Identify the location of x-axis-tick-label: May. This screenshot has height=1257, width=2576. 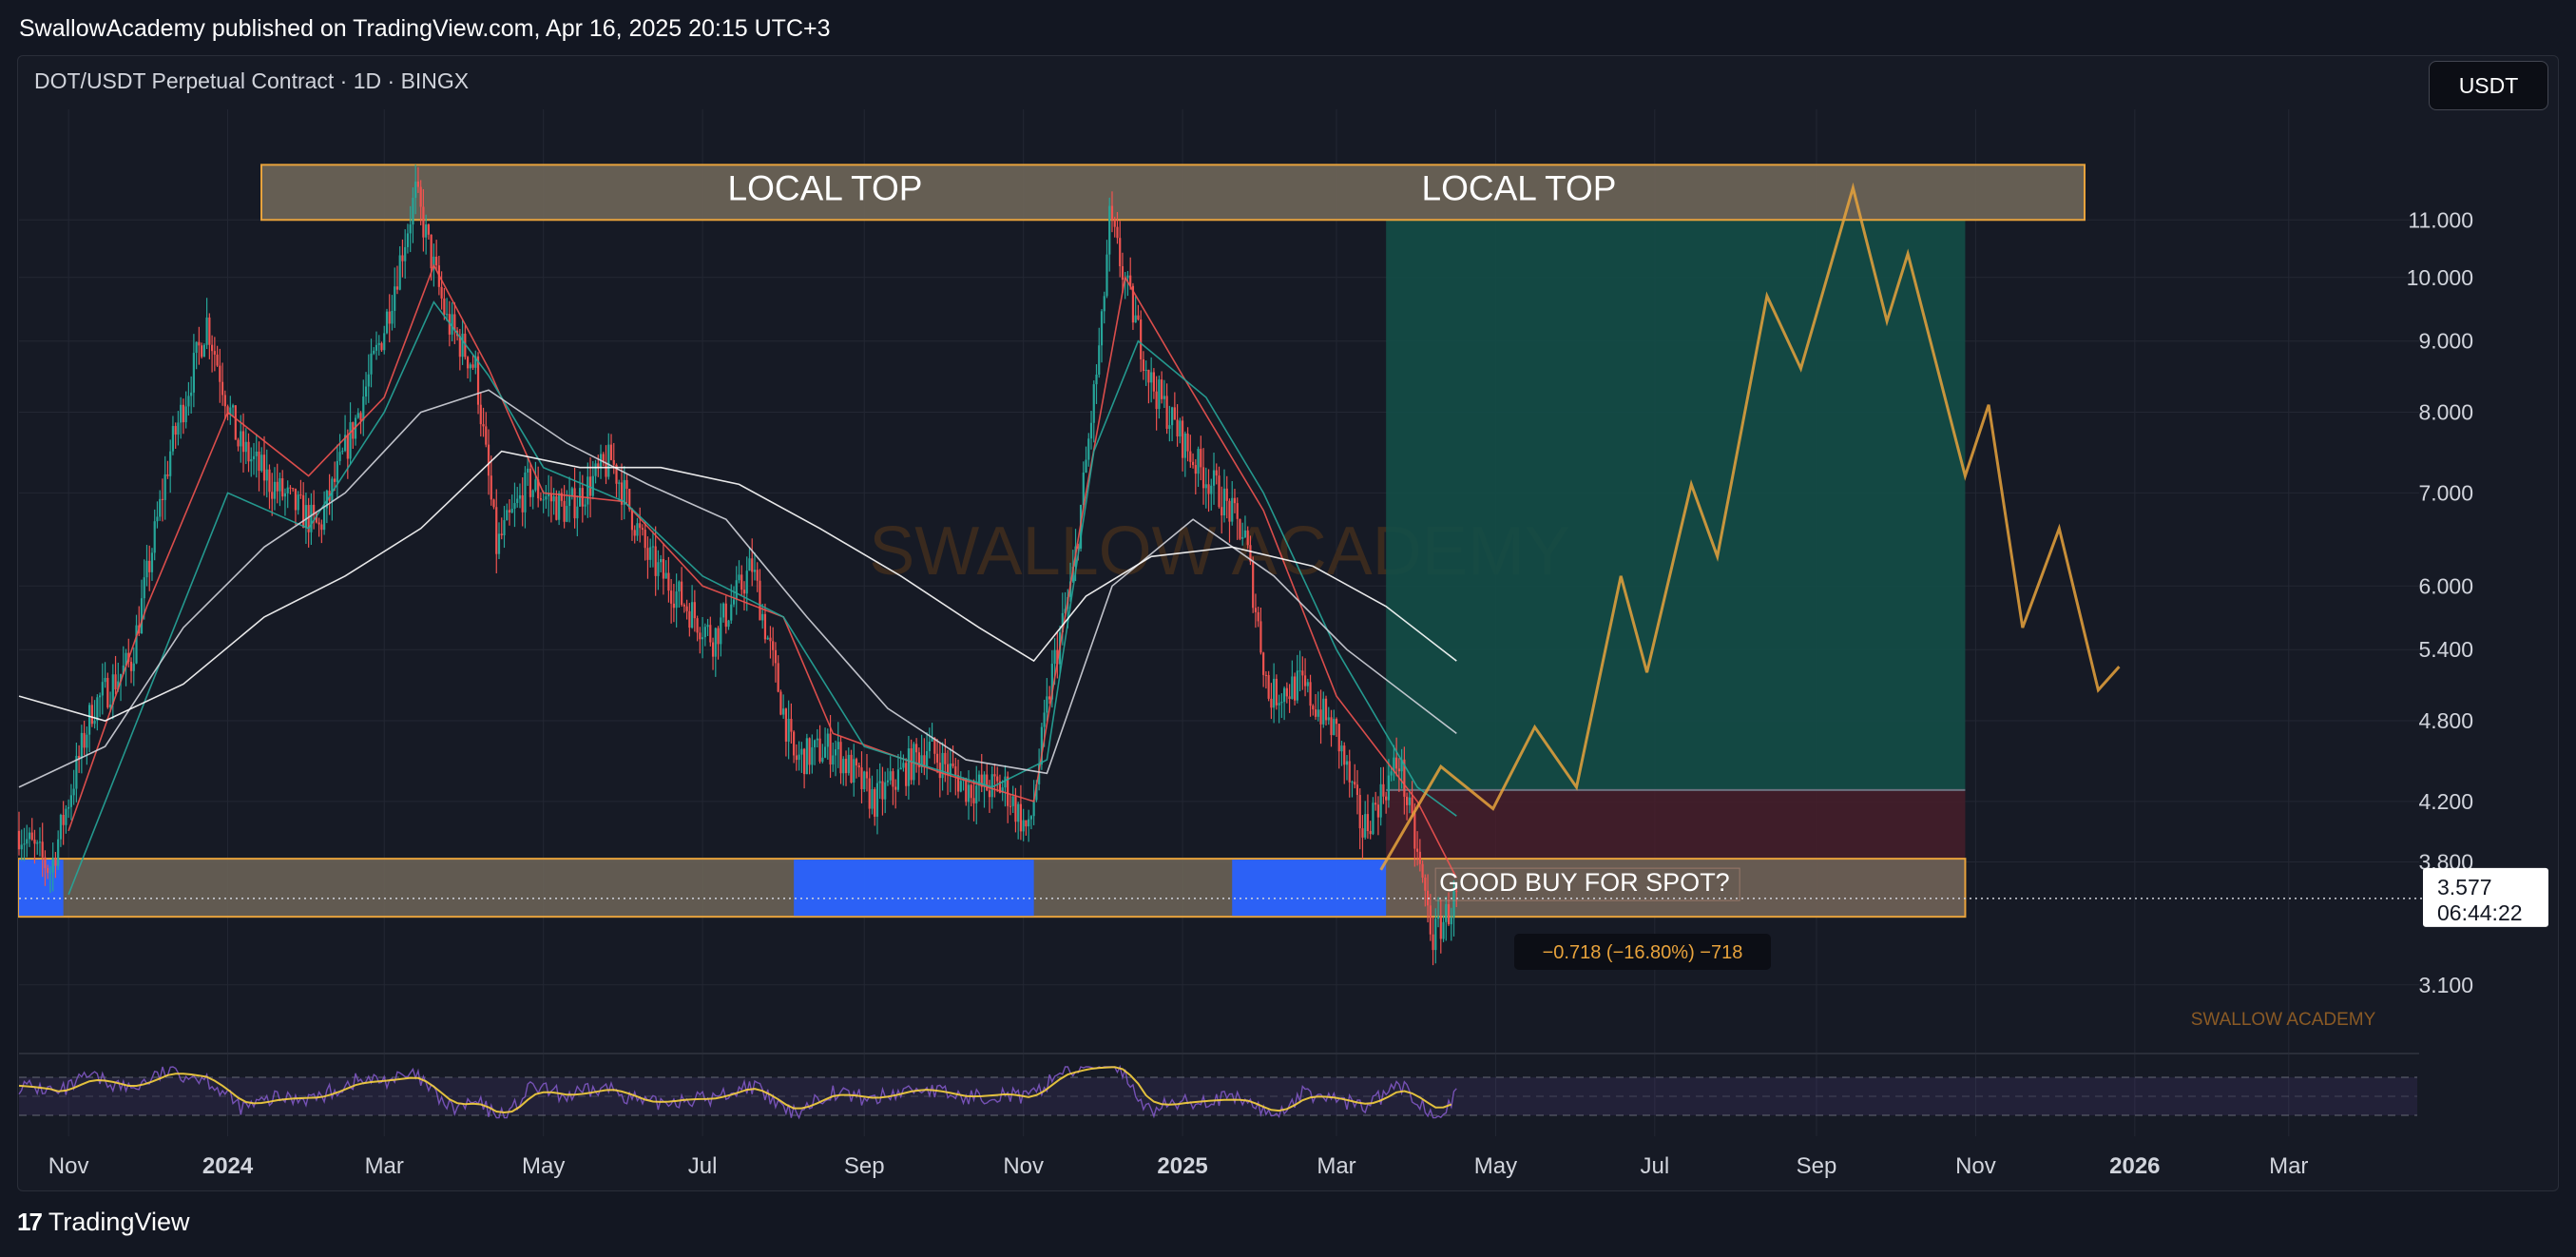
(543, 1166).